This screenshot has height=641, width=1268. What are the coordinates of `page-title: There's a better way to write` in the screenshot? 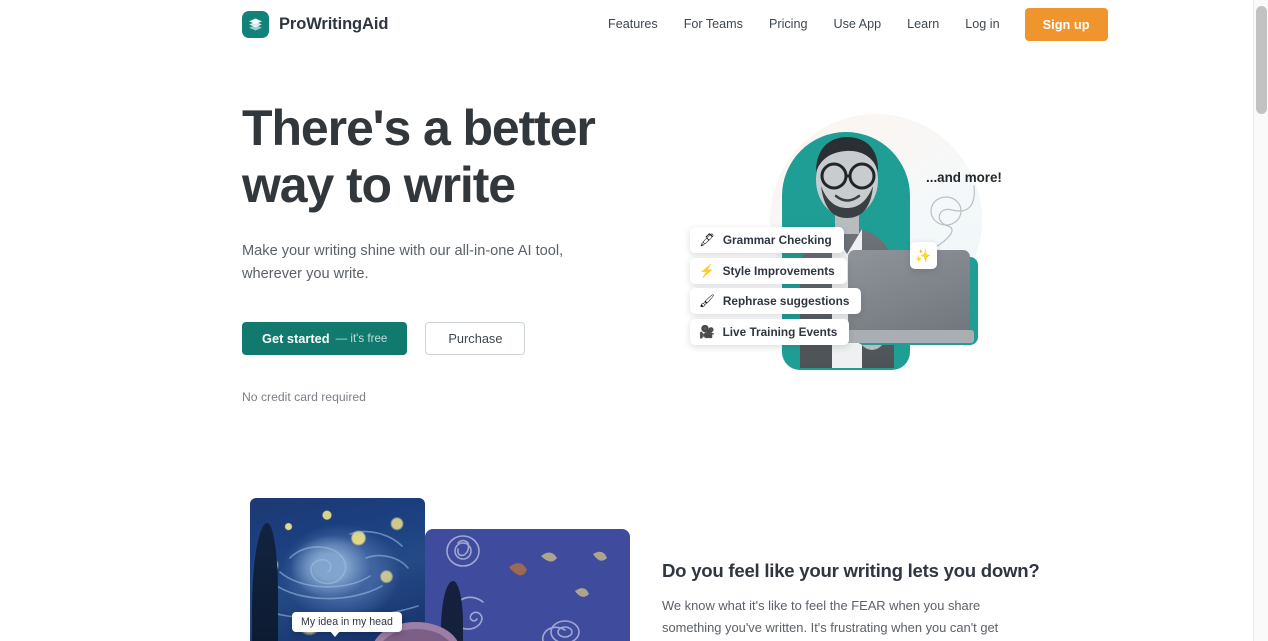 It's located at (437, 157).